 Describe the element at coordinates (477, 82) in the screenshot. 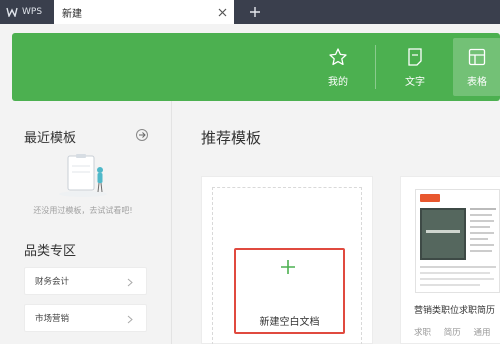

I see `nav-sheet-label: 表格` at that location.